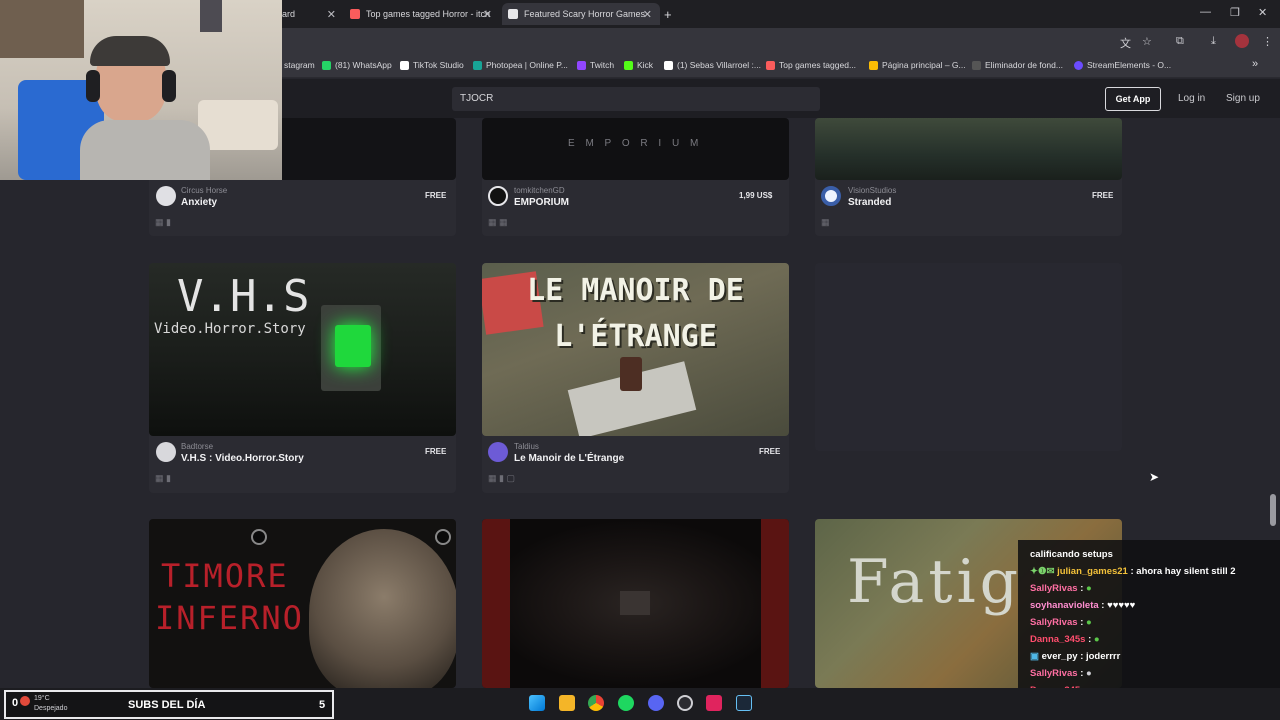  What do you see at coordinates (1262, 12) in the screenshot?
I see `close-window-icon: ✕` at bounding box center [1262, 12].